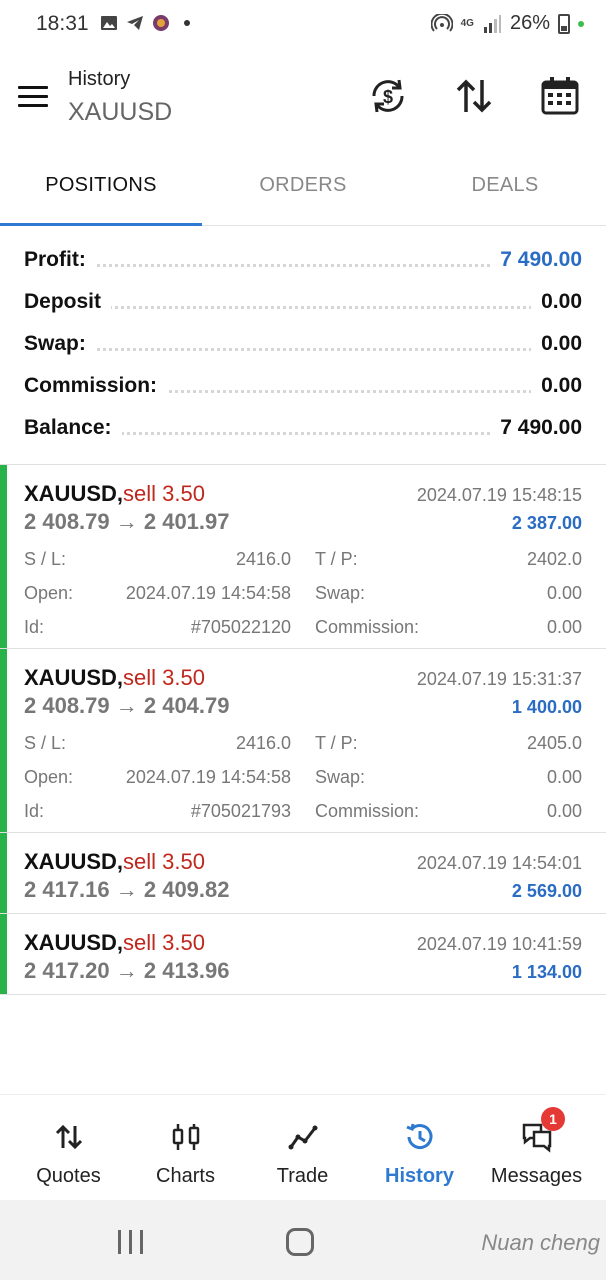 The height and width of the screenshot is (1280, 606). What do you see at coordinates (499, 679) in the screenshot?
I see `position-time: 2024.07.19 15:31:37` at bounding box center [499, 679].